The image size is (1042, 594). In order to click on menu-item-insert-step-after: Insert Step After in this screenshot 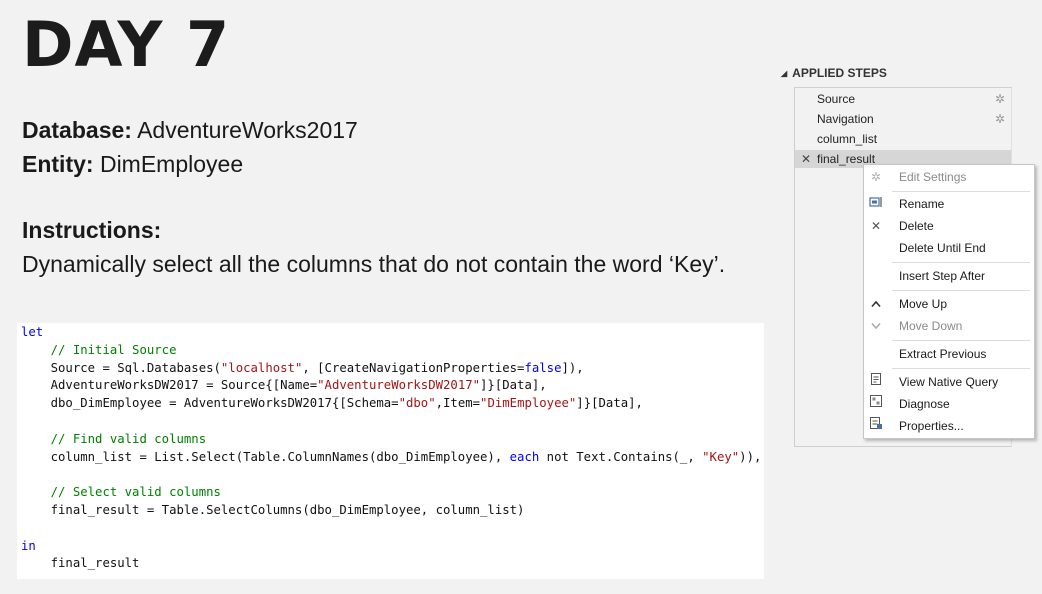, I will do `click(949, 276)`.